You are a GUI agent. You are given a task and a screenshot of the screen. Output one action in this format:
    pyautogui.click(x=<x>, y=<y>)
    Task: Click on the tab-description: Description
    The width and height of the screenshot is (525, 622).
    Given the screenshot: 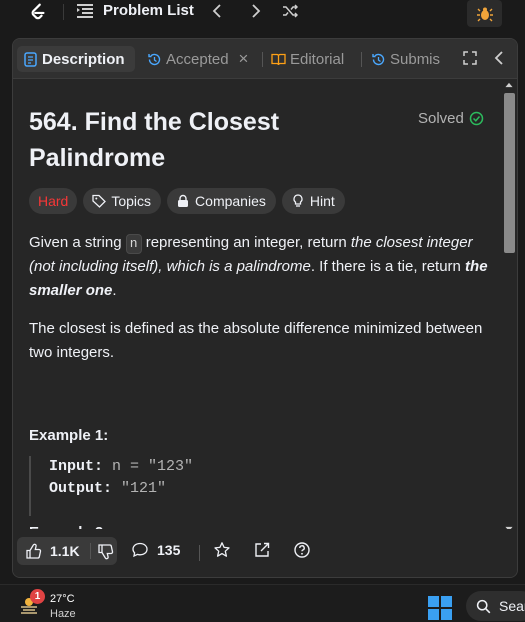 What is the action you would take?
    pyautogui.click(x=76, y=59)
    